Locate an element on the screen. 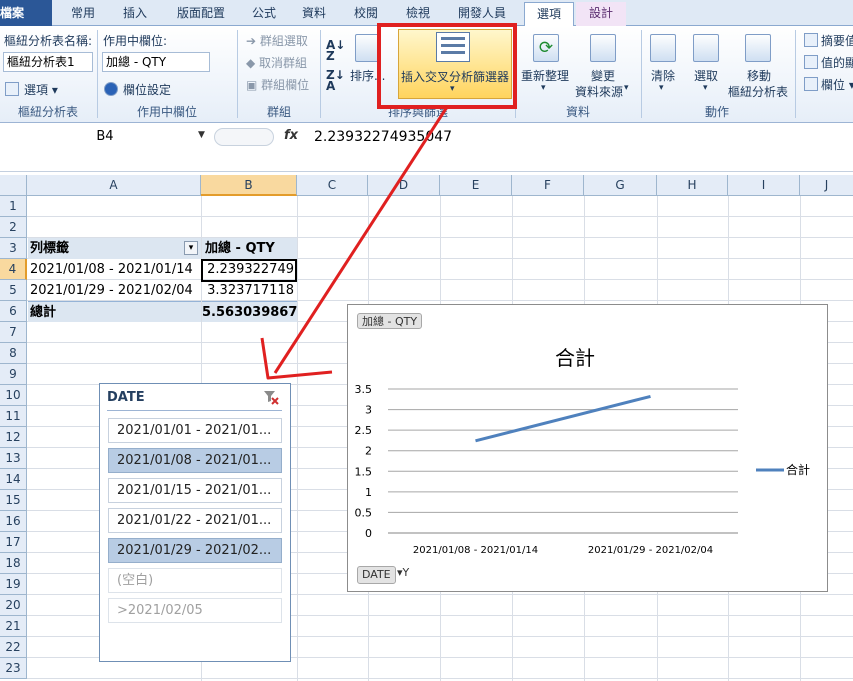  move-pivot-label-2: 樞紐分析表 is located at coordinates (758, 91).